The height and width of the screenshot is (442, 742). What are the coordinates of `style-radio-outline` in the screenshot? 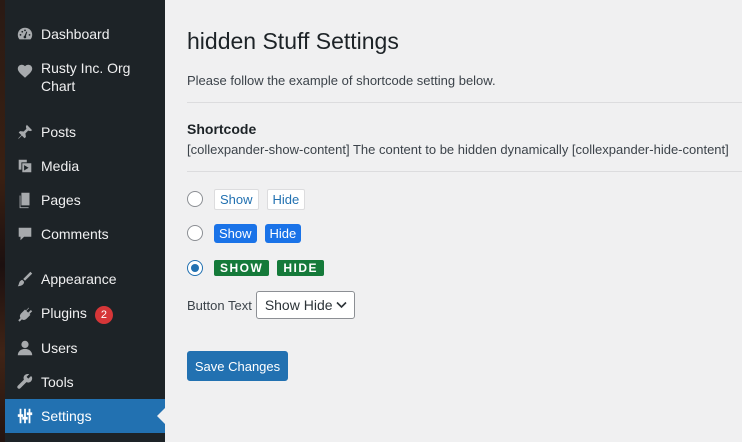 It's located at (195, 199).